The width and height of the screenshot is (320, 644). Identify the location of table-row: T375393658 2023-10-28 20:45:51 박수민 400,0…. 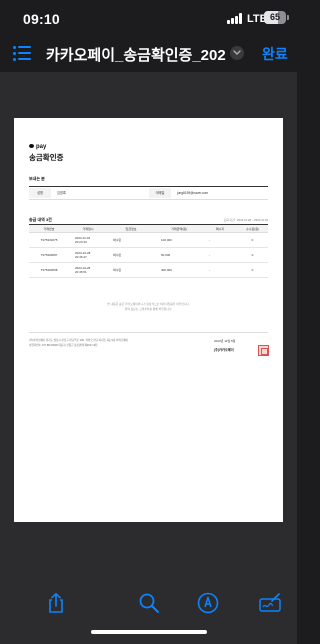
(148, 270).